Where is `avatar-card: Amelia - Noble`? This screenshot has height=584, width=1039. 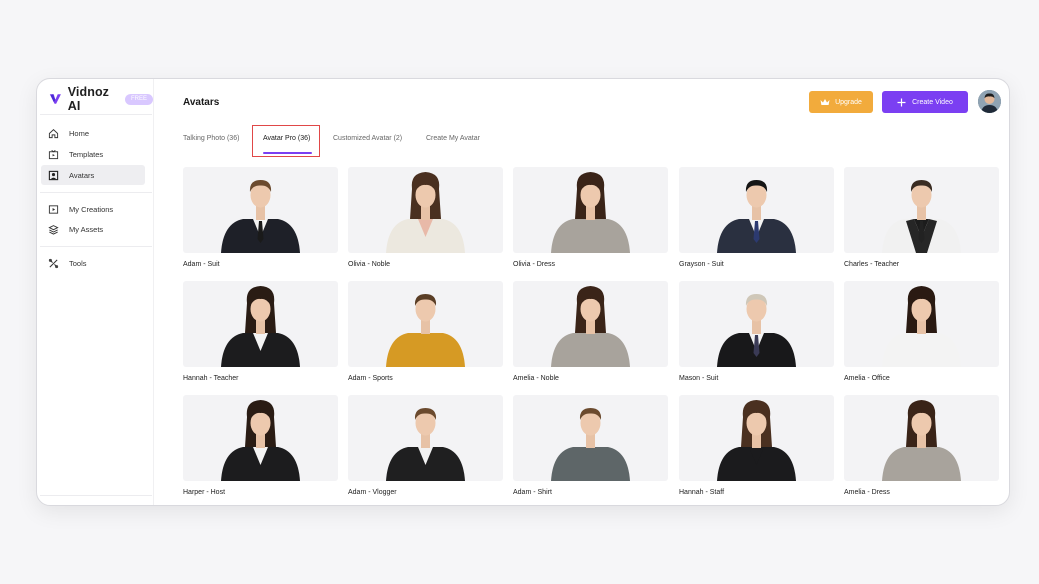 avatar-card: Amelia - Noble is located at coordinates (590, 331).